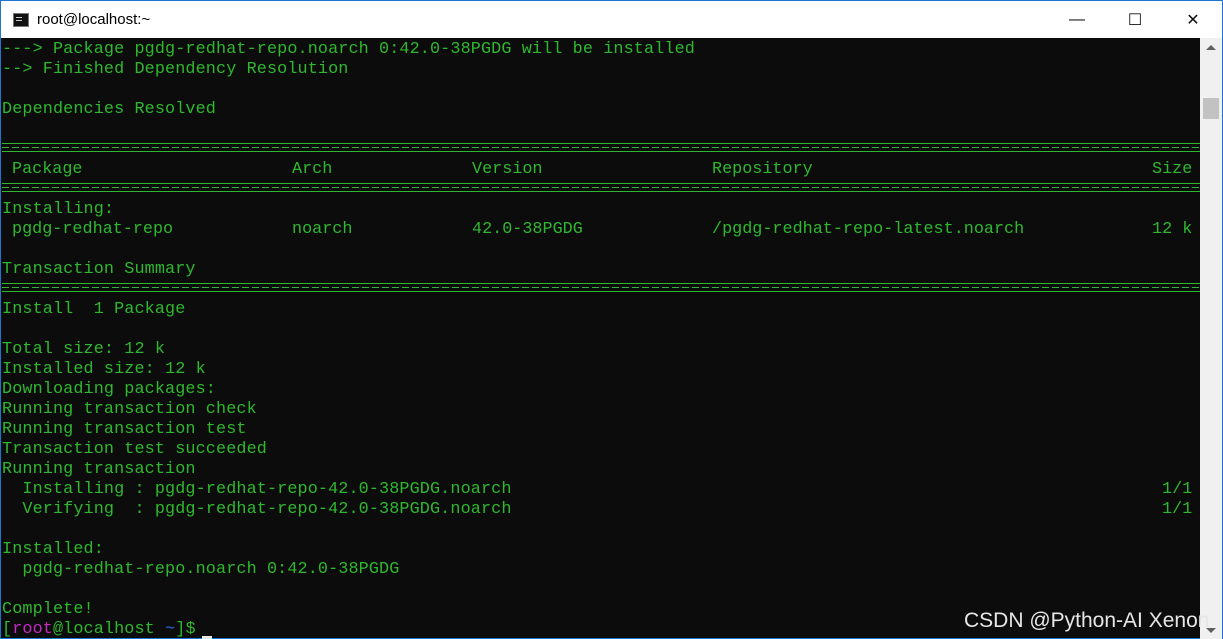  I want to click on row-package: pgdg-redhat-repo, so click(93, 229).